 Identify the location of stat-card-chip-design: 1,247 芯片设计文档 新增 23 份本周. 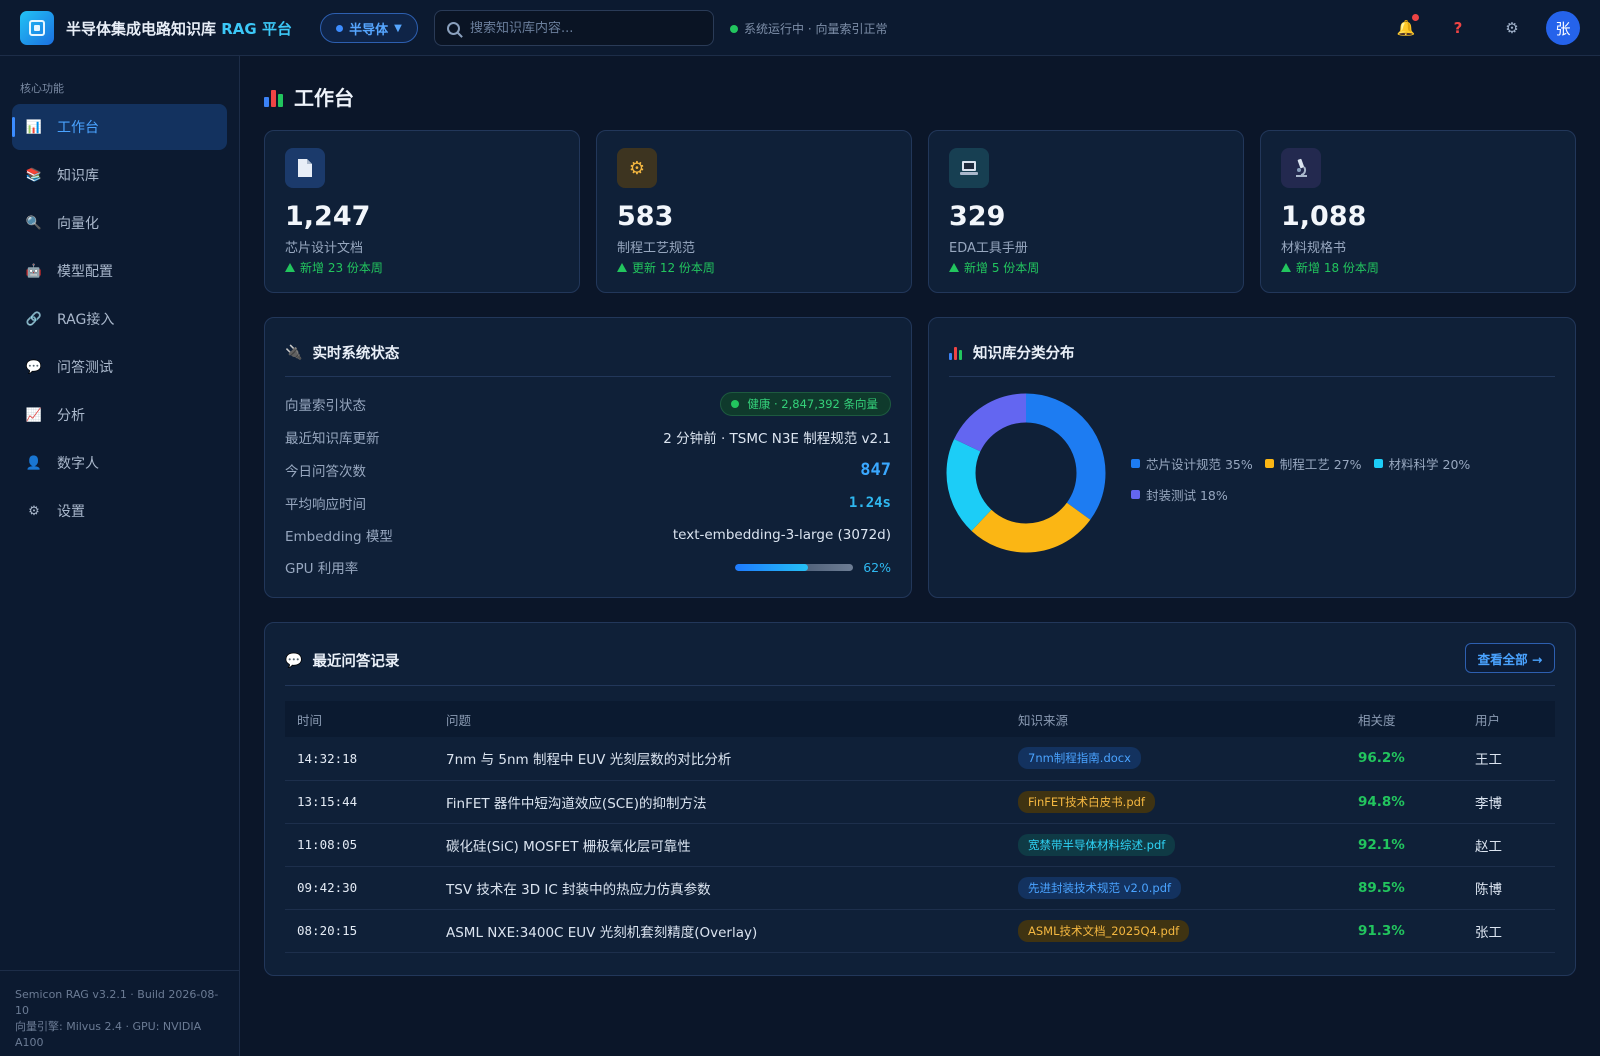
(422, 211).